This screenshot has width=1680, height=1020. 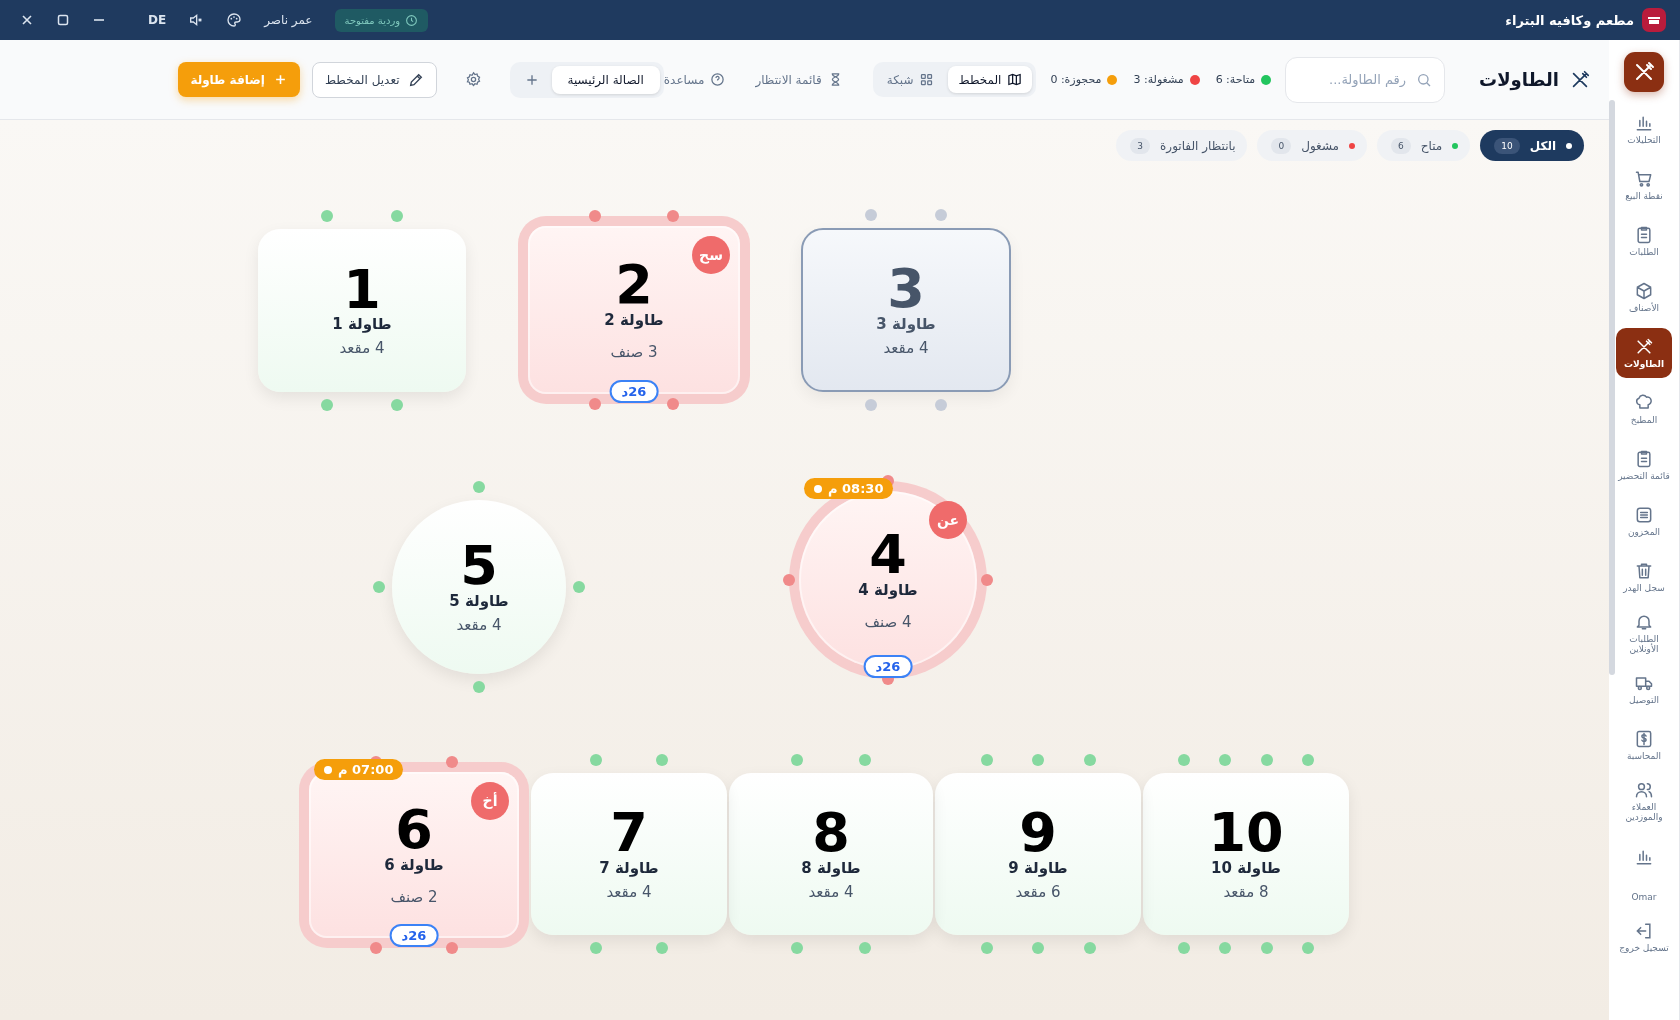 What do you see at coordinates (888, 555) in the screenshot?
I see `table-number: 4` at bounding box center [888, 555].